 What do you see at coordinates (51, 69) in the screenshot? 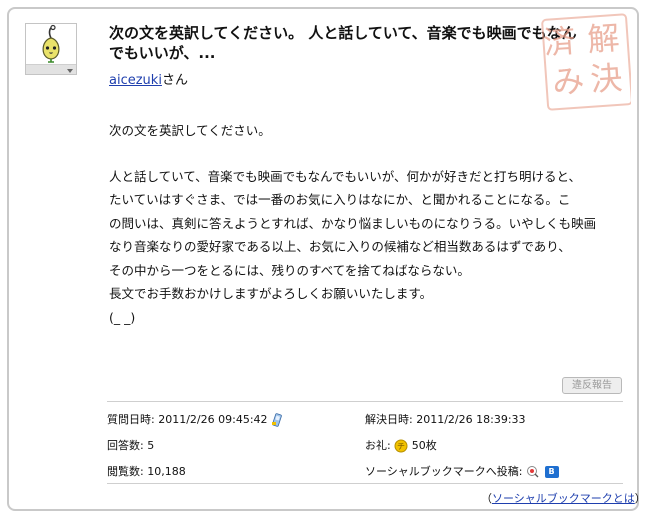
I see `avatar-dropdown-bar` at bounding box center [51, 69].